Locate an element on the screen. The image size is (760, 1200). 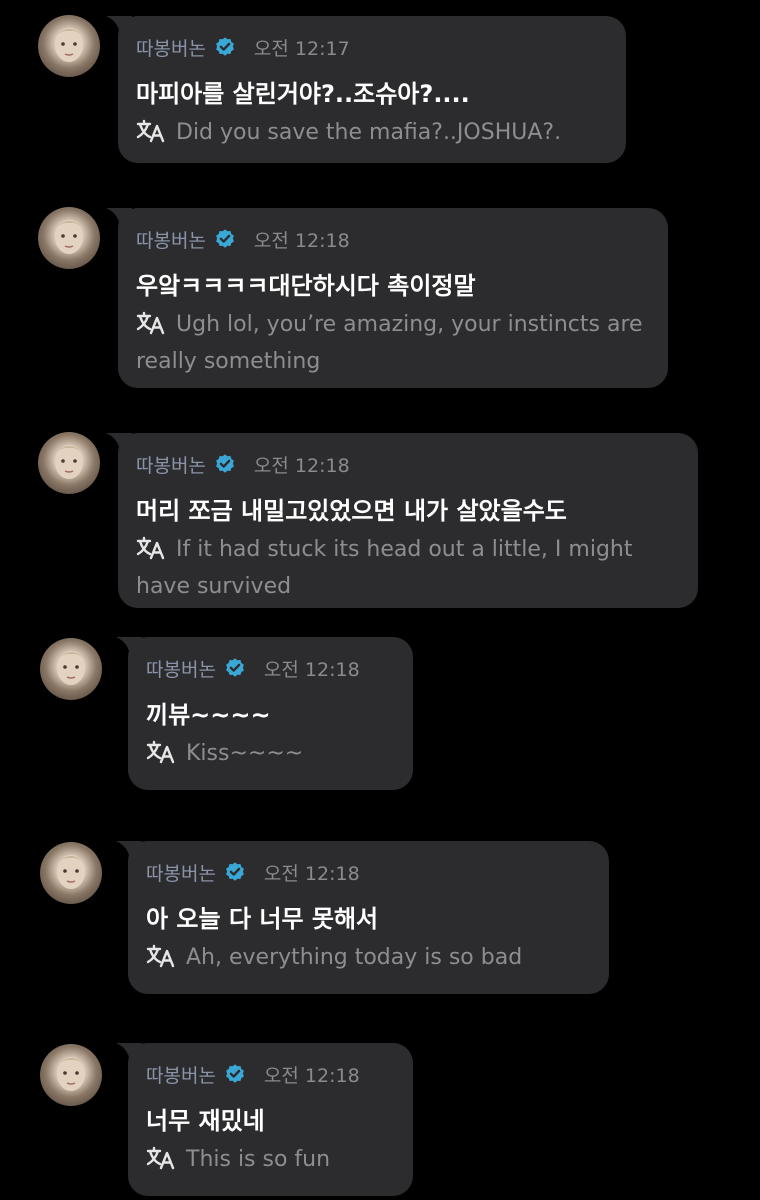
message-bubble: 따봉버논 오전 12:18 너무 재밌네 This is so fun is located at coordinates (264, 1119).